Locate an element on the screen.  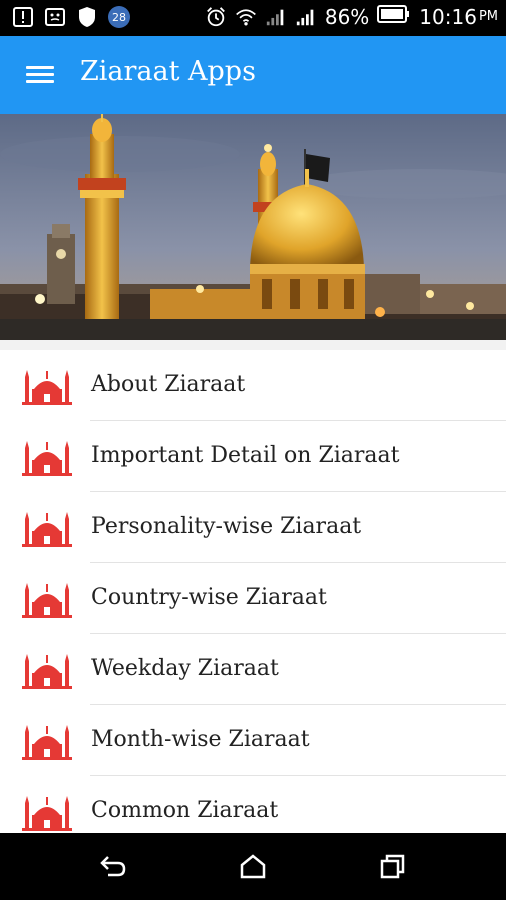
menu-item-label: Month-wise Ziaraat is located at coordinates (200, 739).